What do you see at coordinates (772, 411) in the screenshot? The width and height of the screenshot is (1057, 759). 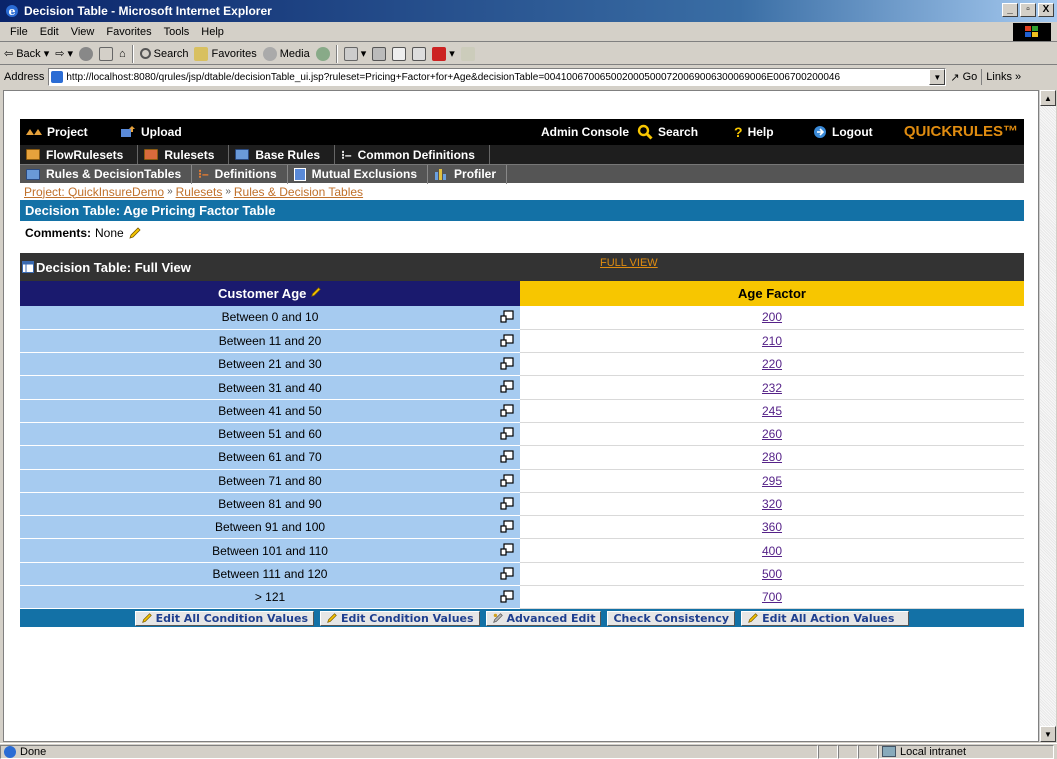 I see `action-value-link: 245` at bounding box center [772, 411].